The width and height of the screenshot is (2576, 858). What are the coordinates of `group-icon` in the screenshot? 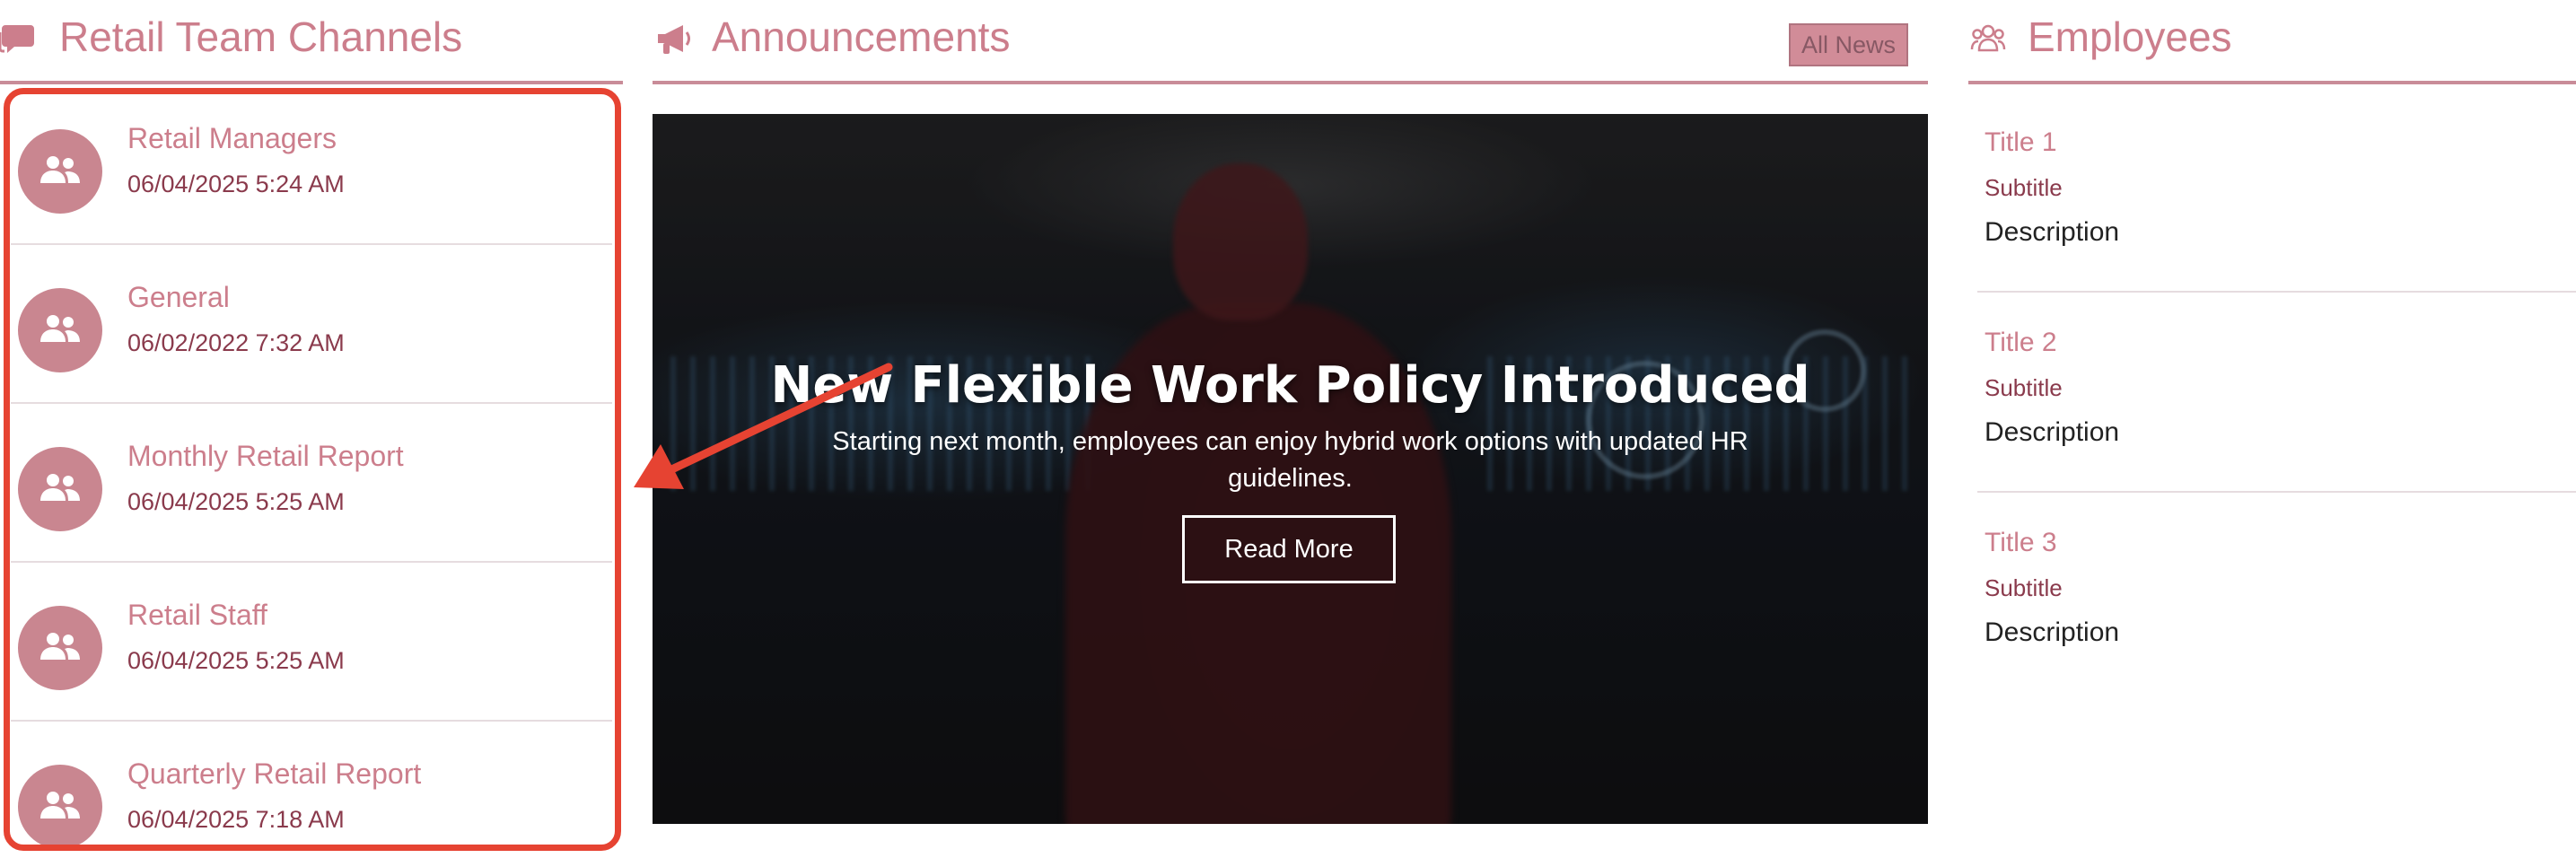 It's located at (1988, 40).